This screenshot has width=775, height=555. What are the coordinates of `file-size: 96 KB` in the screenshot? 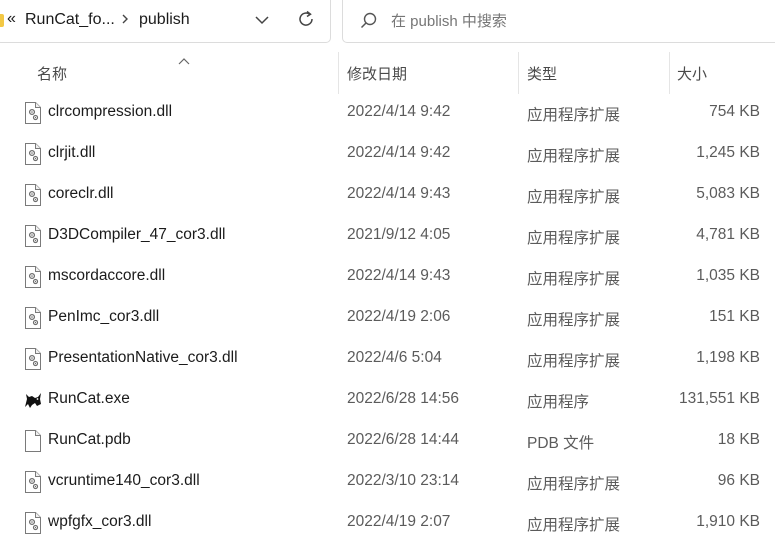 It's located at (738, 480).